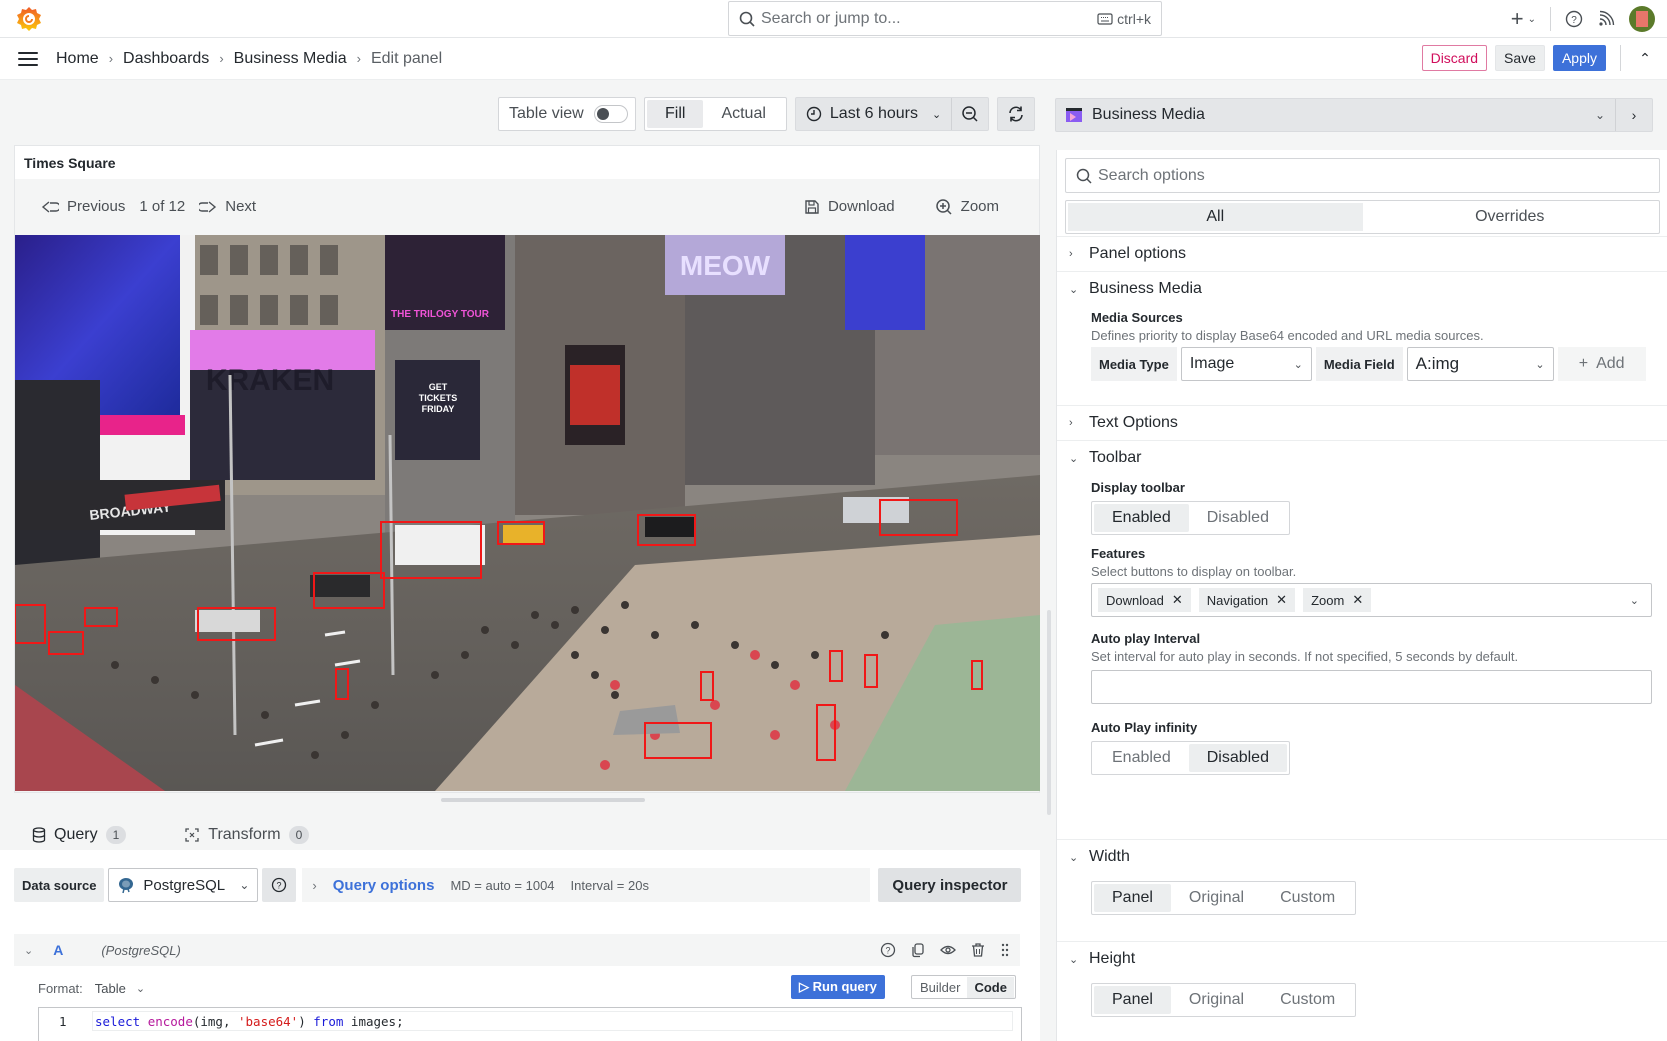  Describe the element at coordinates (743, 114) in the screenshot. I see `fit-option-actual: Actual` at that location.